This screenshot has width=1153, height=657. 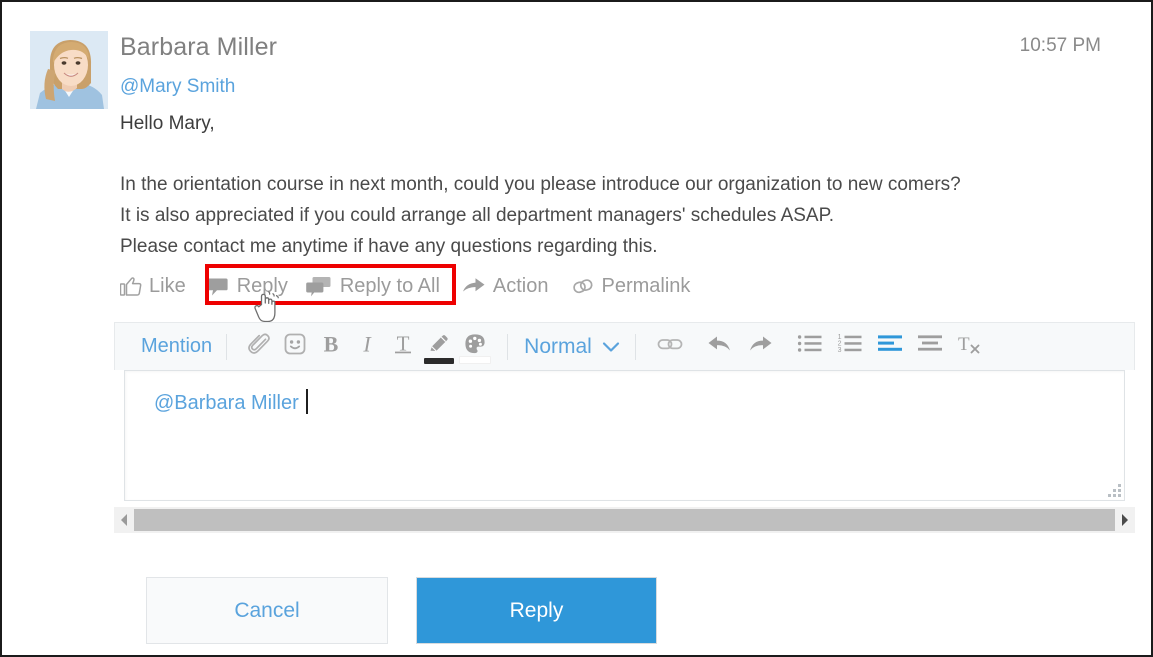 I want to click on italic-button: I, so click(x=367, y=347).